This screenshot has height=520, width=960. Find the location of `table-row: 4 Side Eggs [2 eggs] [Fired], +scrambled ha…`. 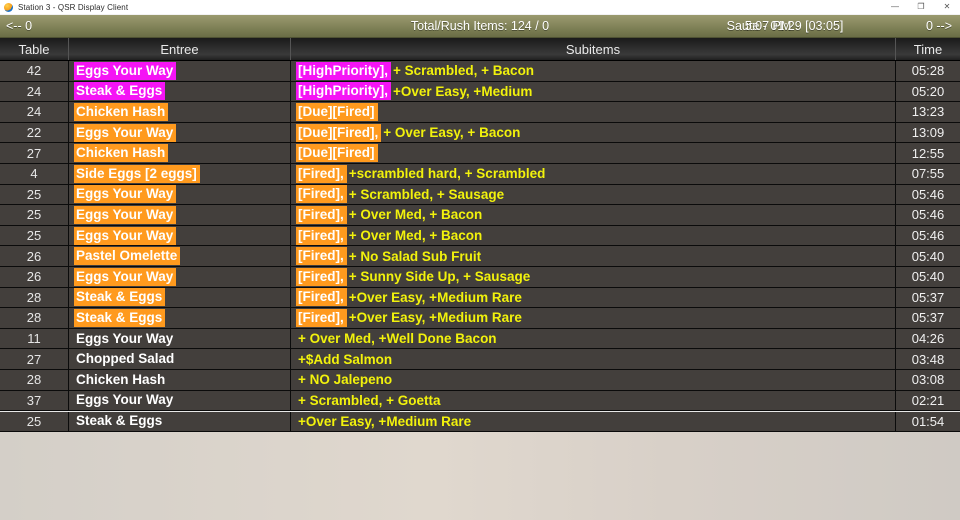

table-row: 4 Side Eggs [2 eggs] [Fired], +scrambled ha… is located at coordinates (480, 174).